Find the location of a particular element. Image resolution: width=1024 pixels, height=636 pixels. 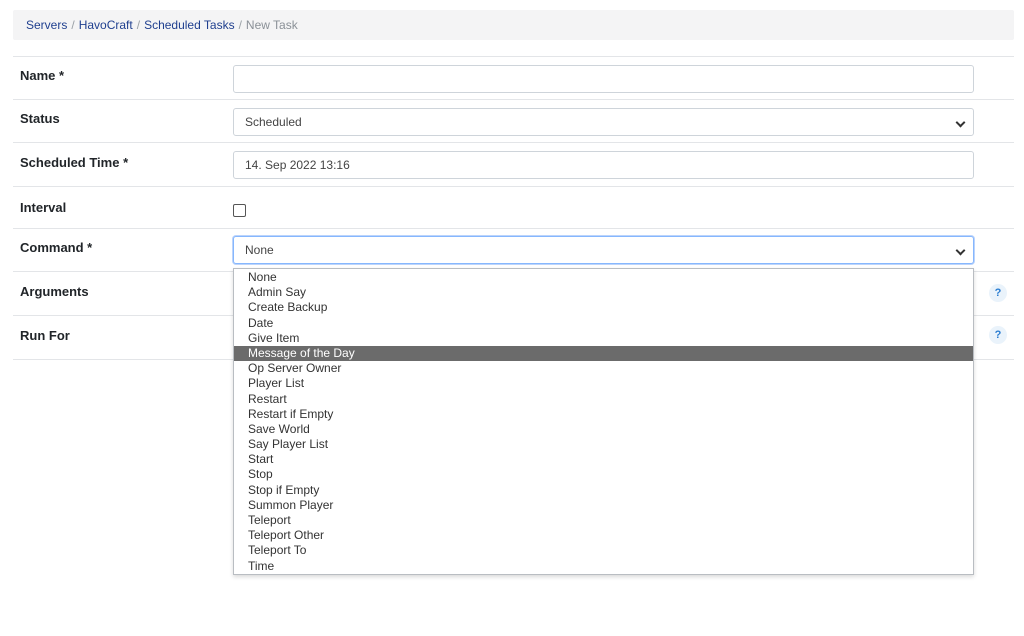

breadcrumb-current: New Task is located at coordinates (271, 25).